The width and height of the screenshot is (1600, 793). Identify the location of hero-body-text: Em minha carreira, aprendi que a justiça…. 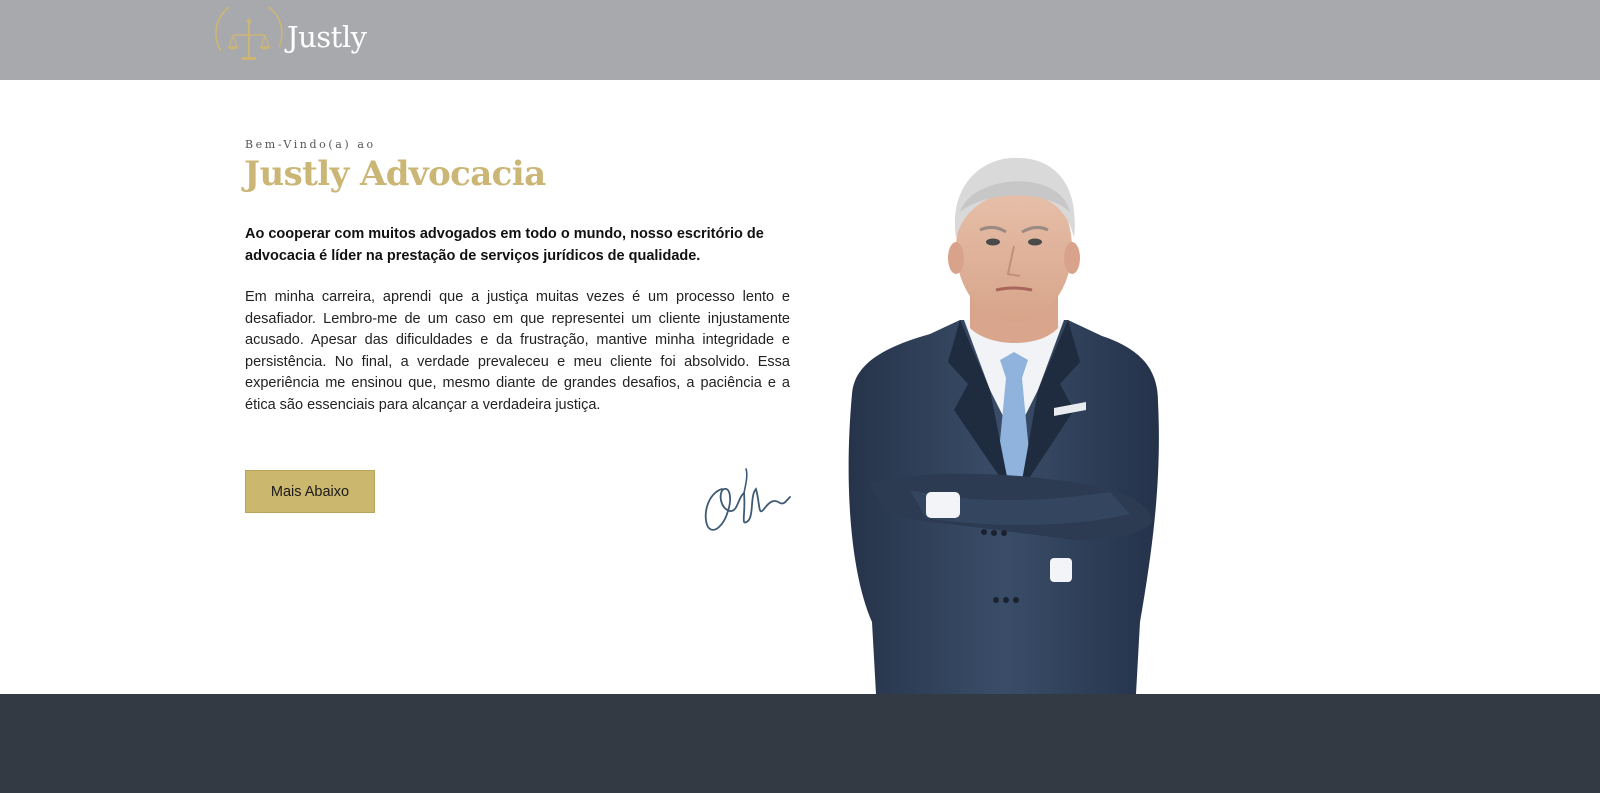
(517, 351).